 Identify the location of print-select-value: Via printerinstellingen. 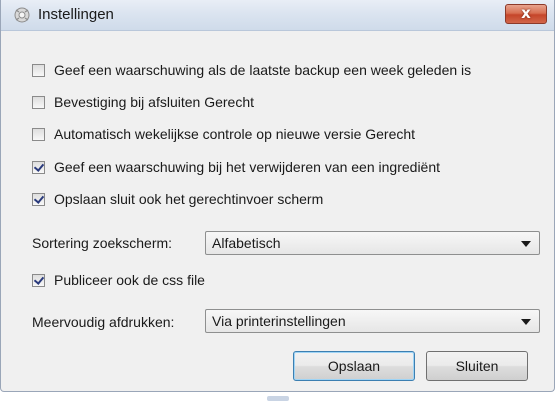
(279, 321).